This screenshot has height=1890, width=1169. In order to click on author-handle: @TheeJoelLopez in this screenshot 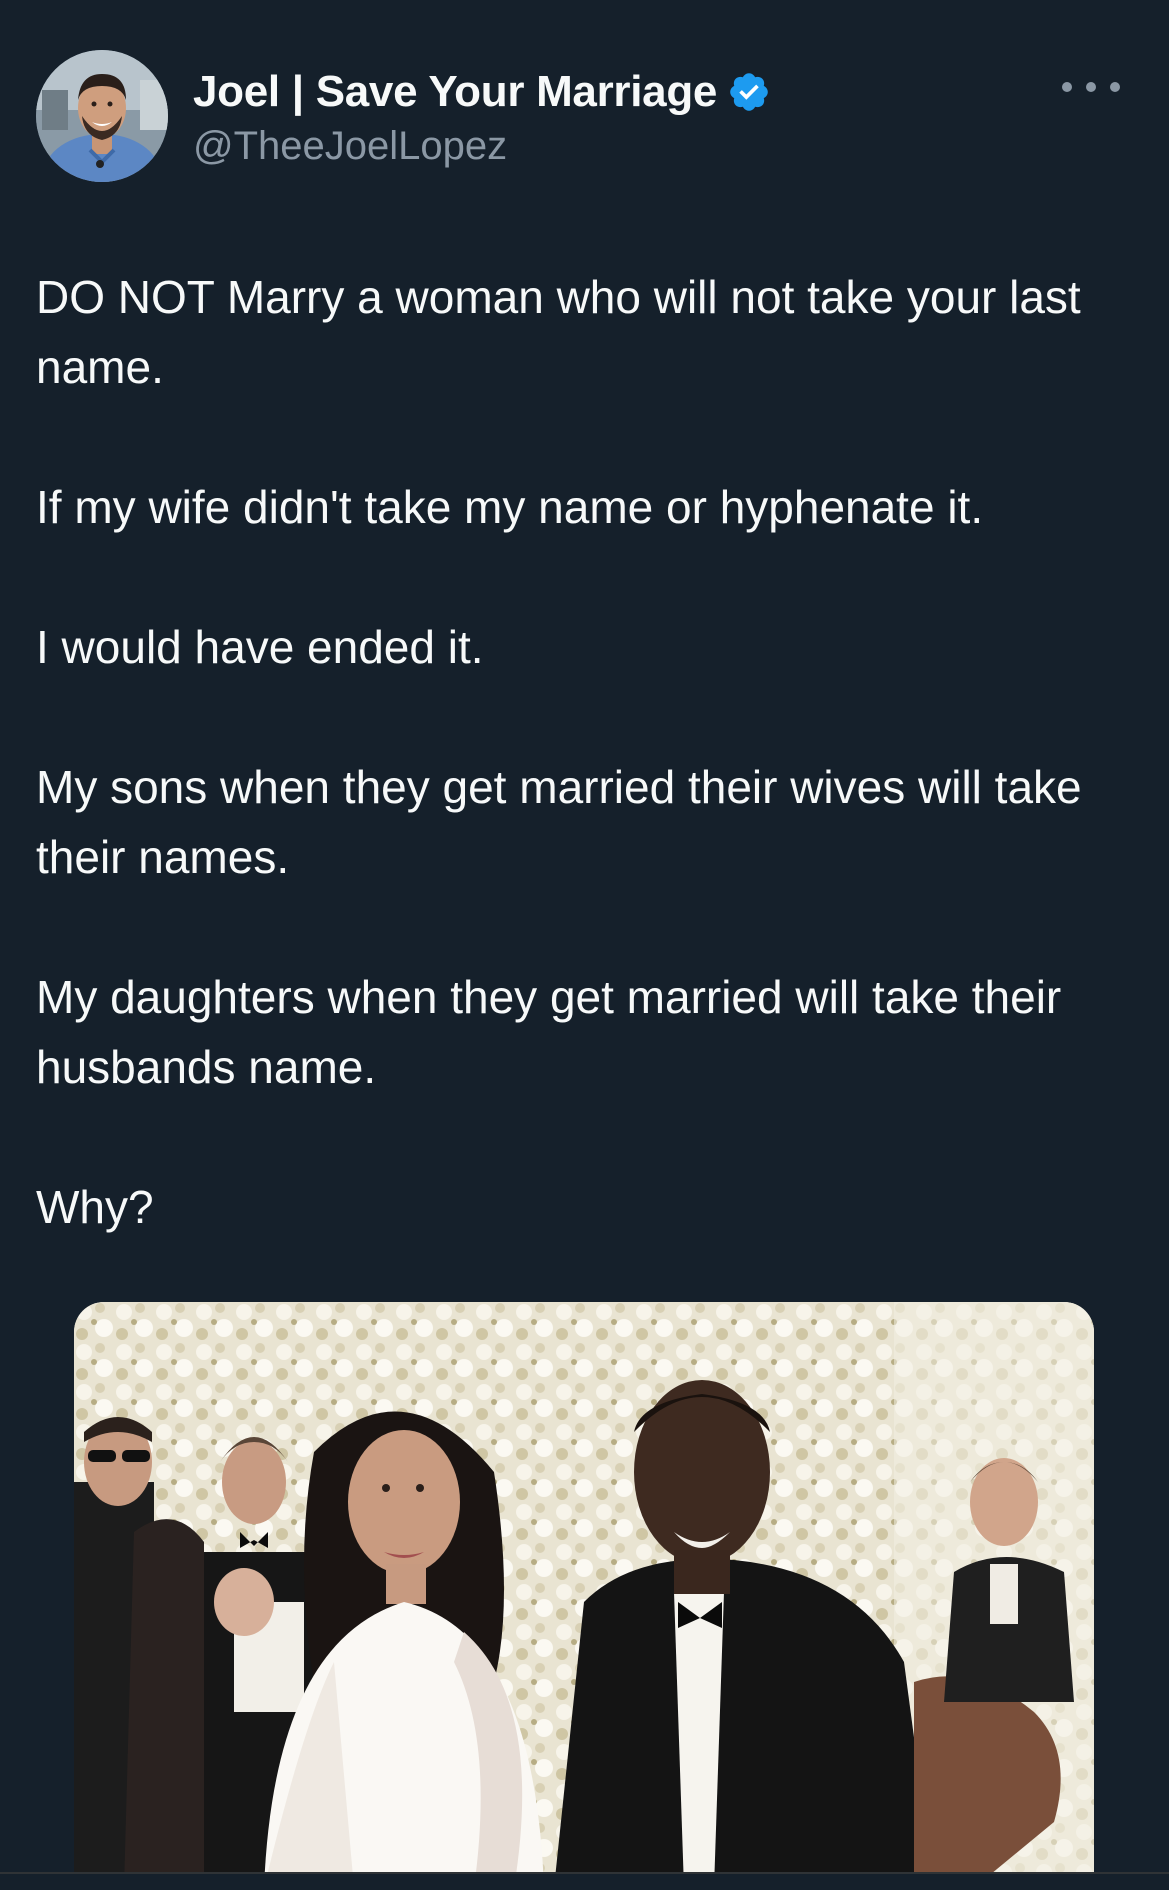, I will do `click(482, 146)`.